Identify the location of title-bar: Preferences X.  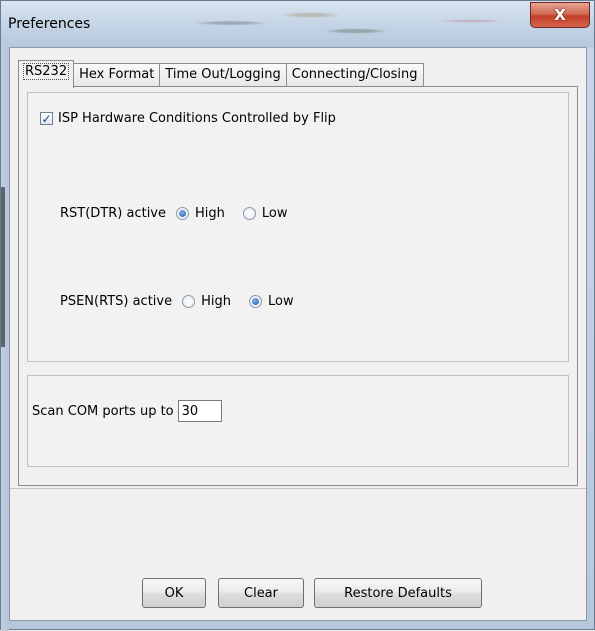
(297, 24).